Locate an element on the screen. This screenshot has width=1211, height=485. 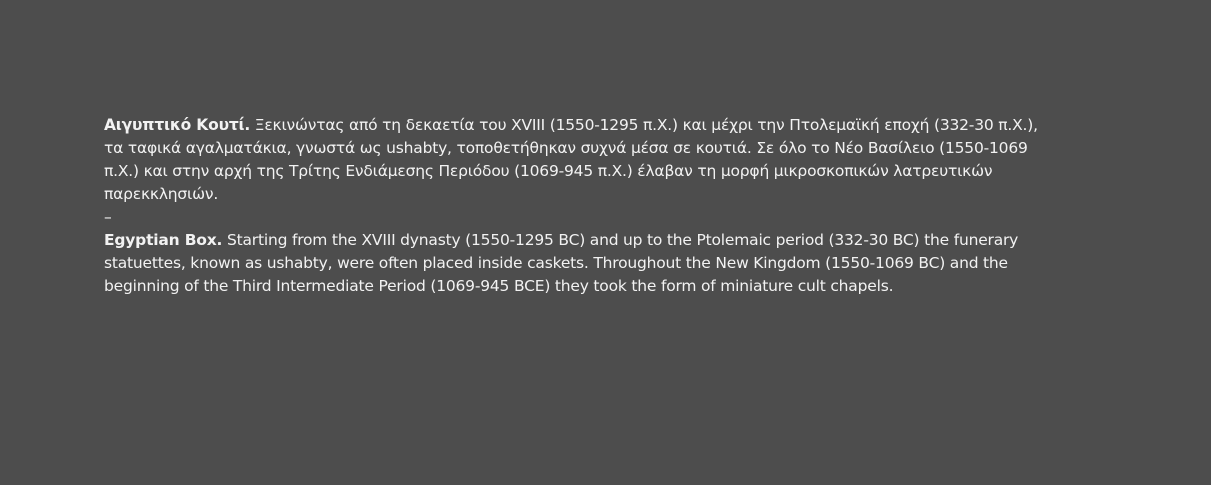
english-title: Egyptian Box. is located at coordinates (163, 240).